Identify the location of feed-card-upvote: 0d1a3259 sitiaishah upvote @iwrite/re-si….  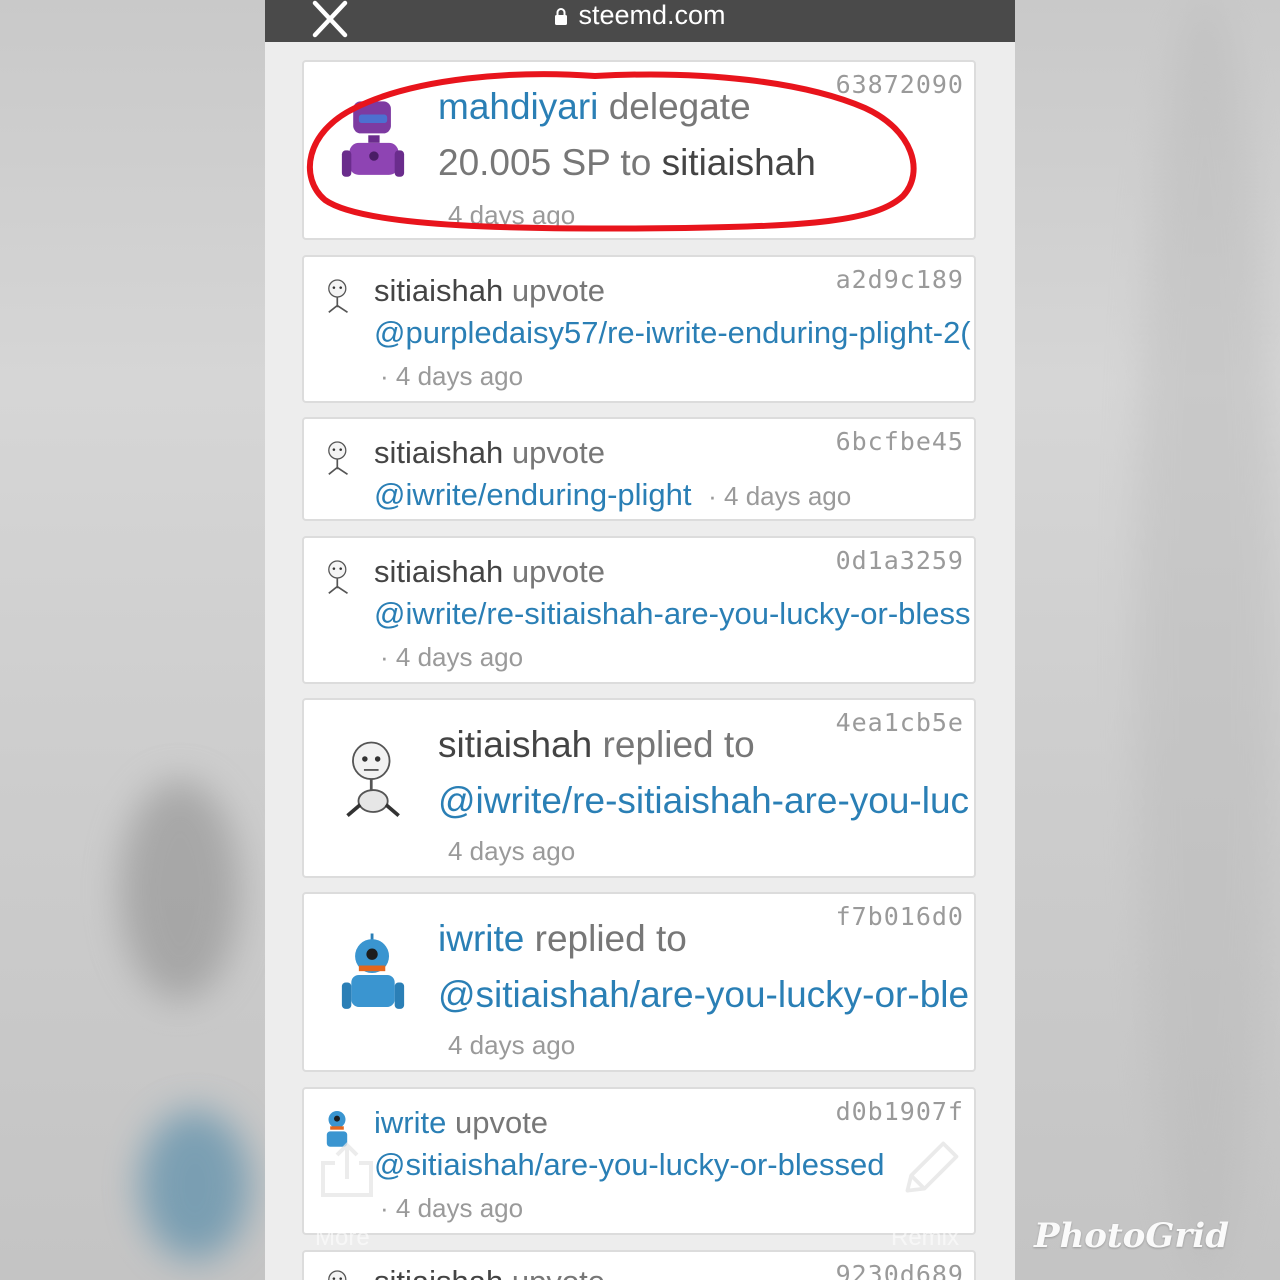
(639, 610).